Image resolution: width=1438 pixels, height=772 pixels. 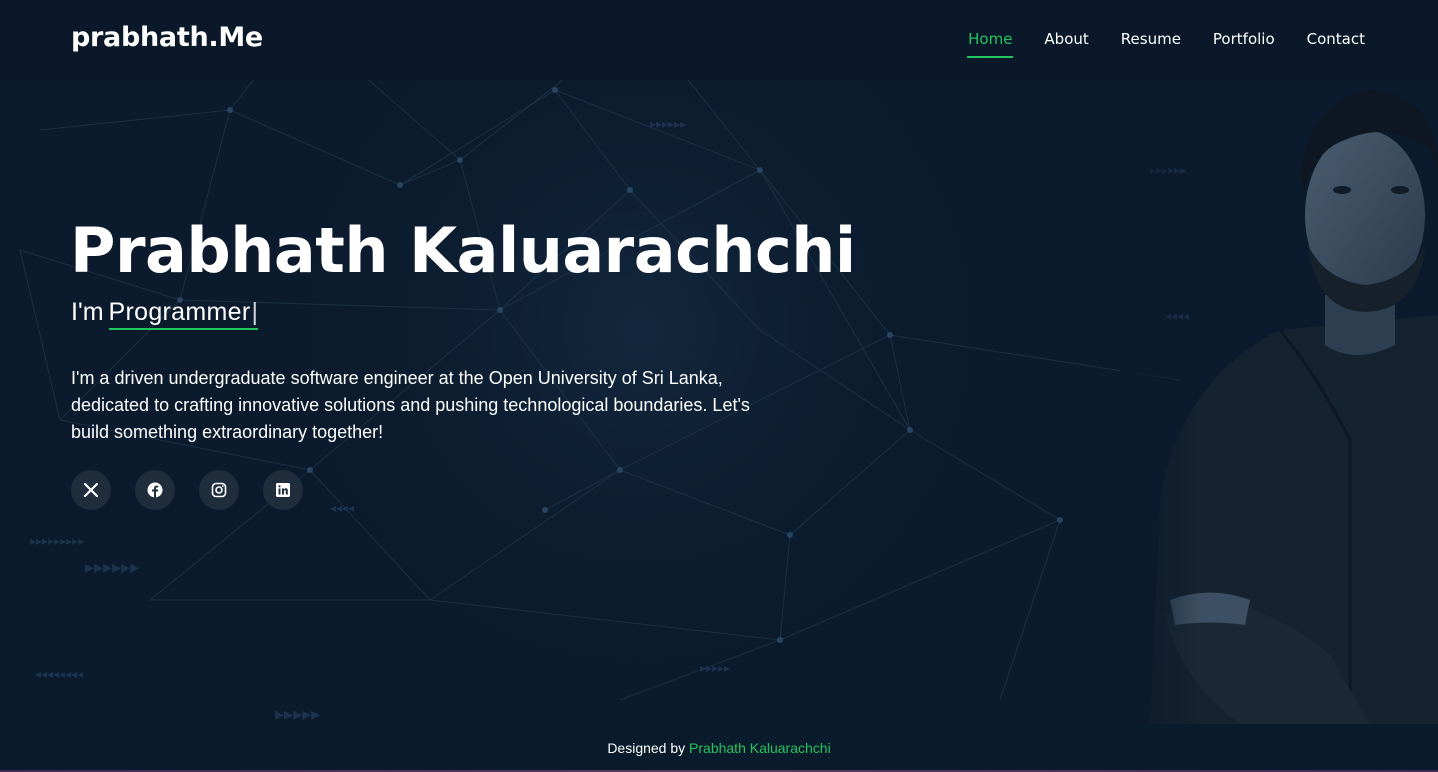 What do you see at coordinates (1244, 44) in the screenshot?
I see `nav-item-portfolio: Portfolio` at bounding box center [1244, 44].